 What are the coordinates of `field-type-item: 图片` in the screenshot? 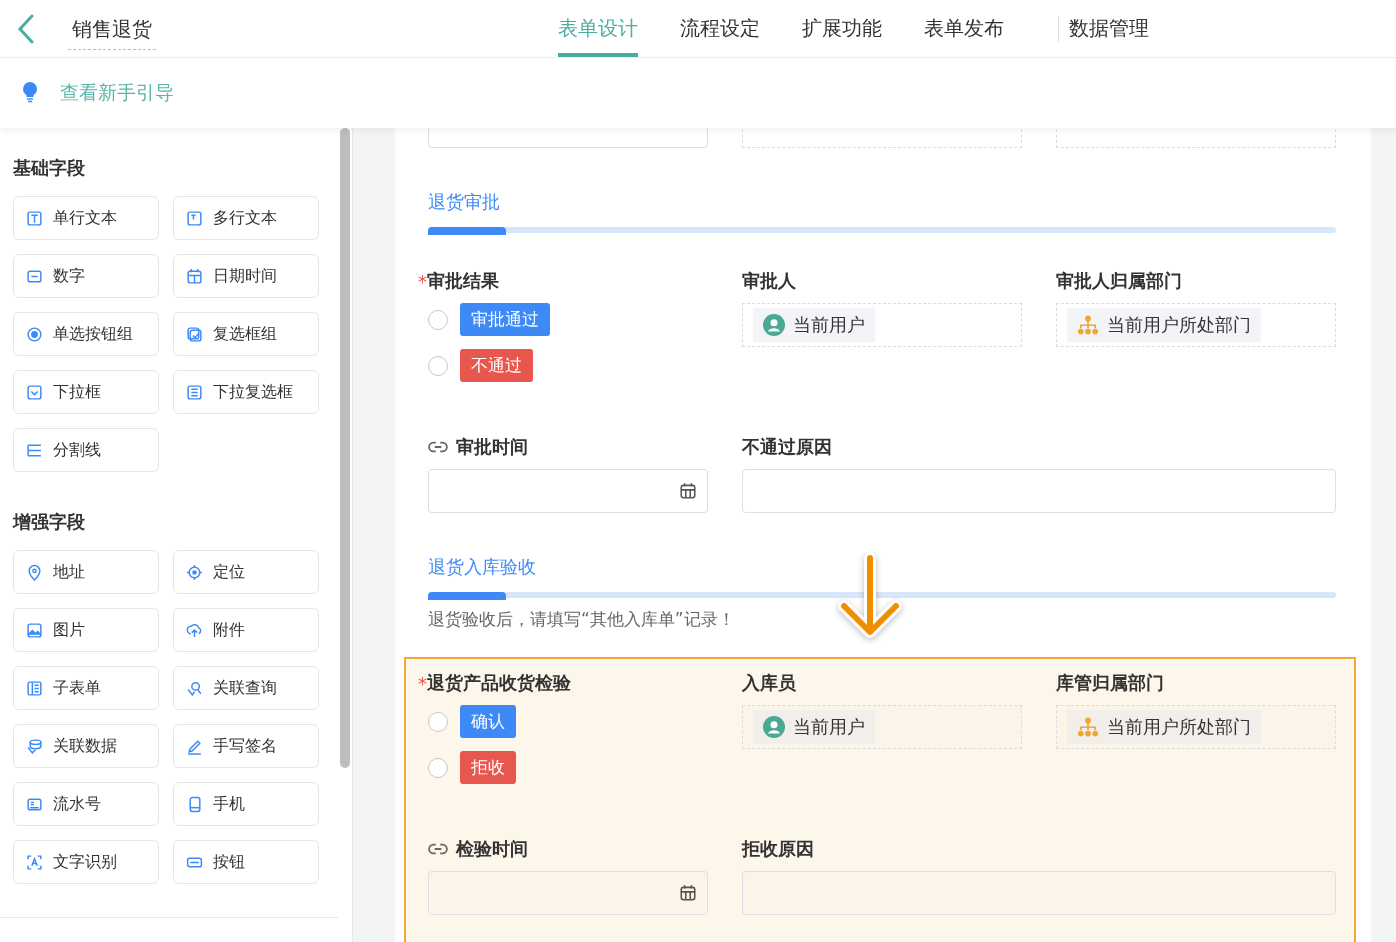 It's located at (86, 630).